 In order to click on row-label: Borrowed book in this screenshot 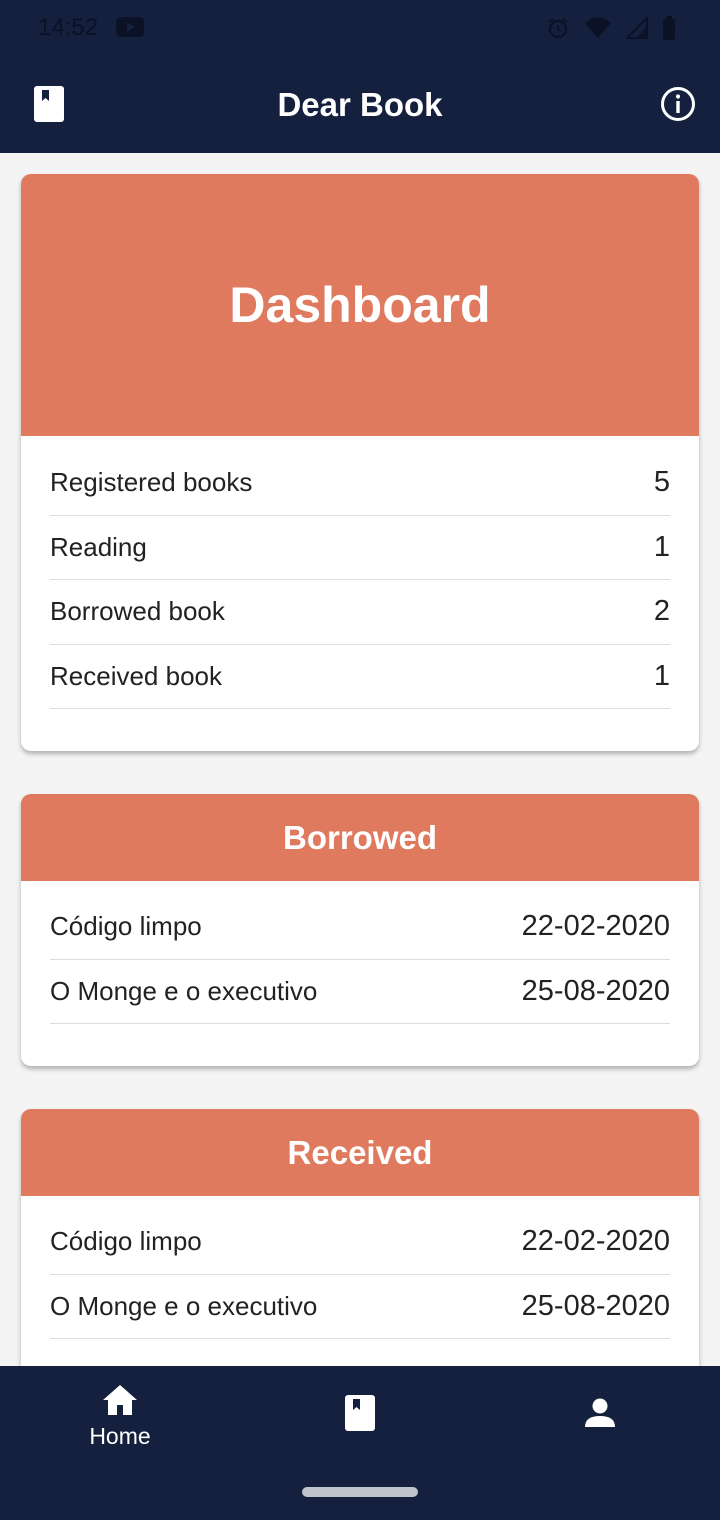, I will do `click(137, 611)`.